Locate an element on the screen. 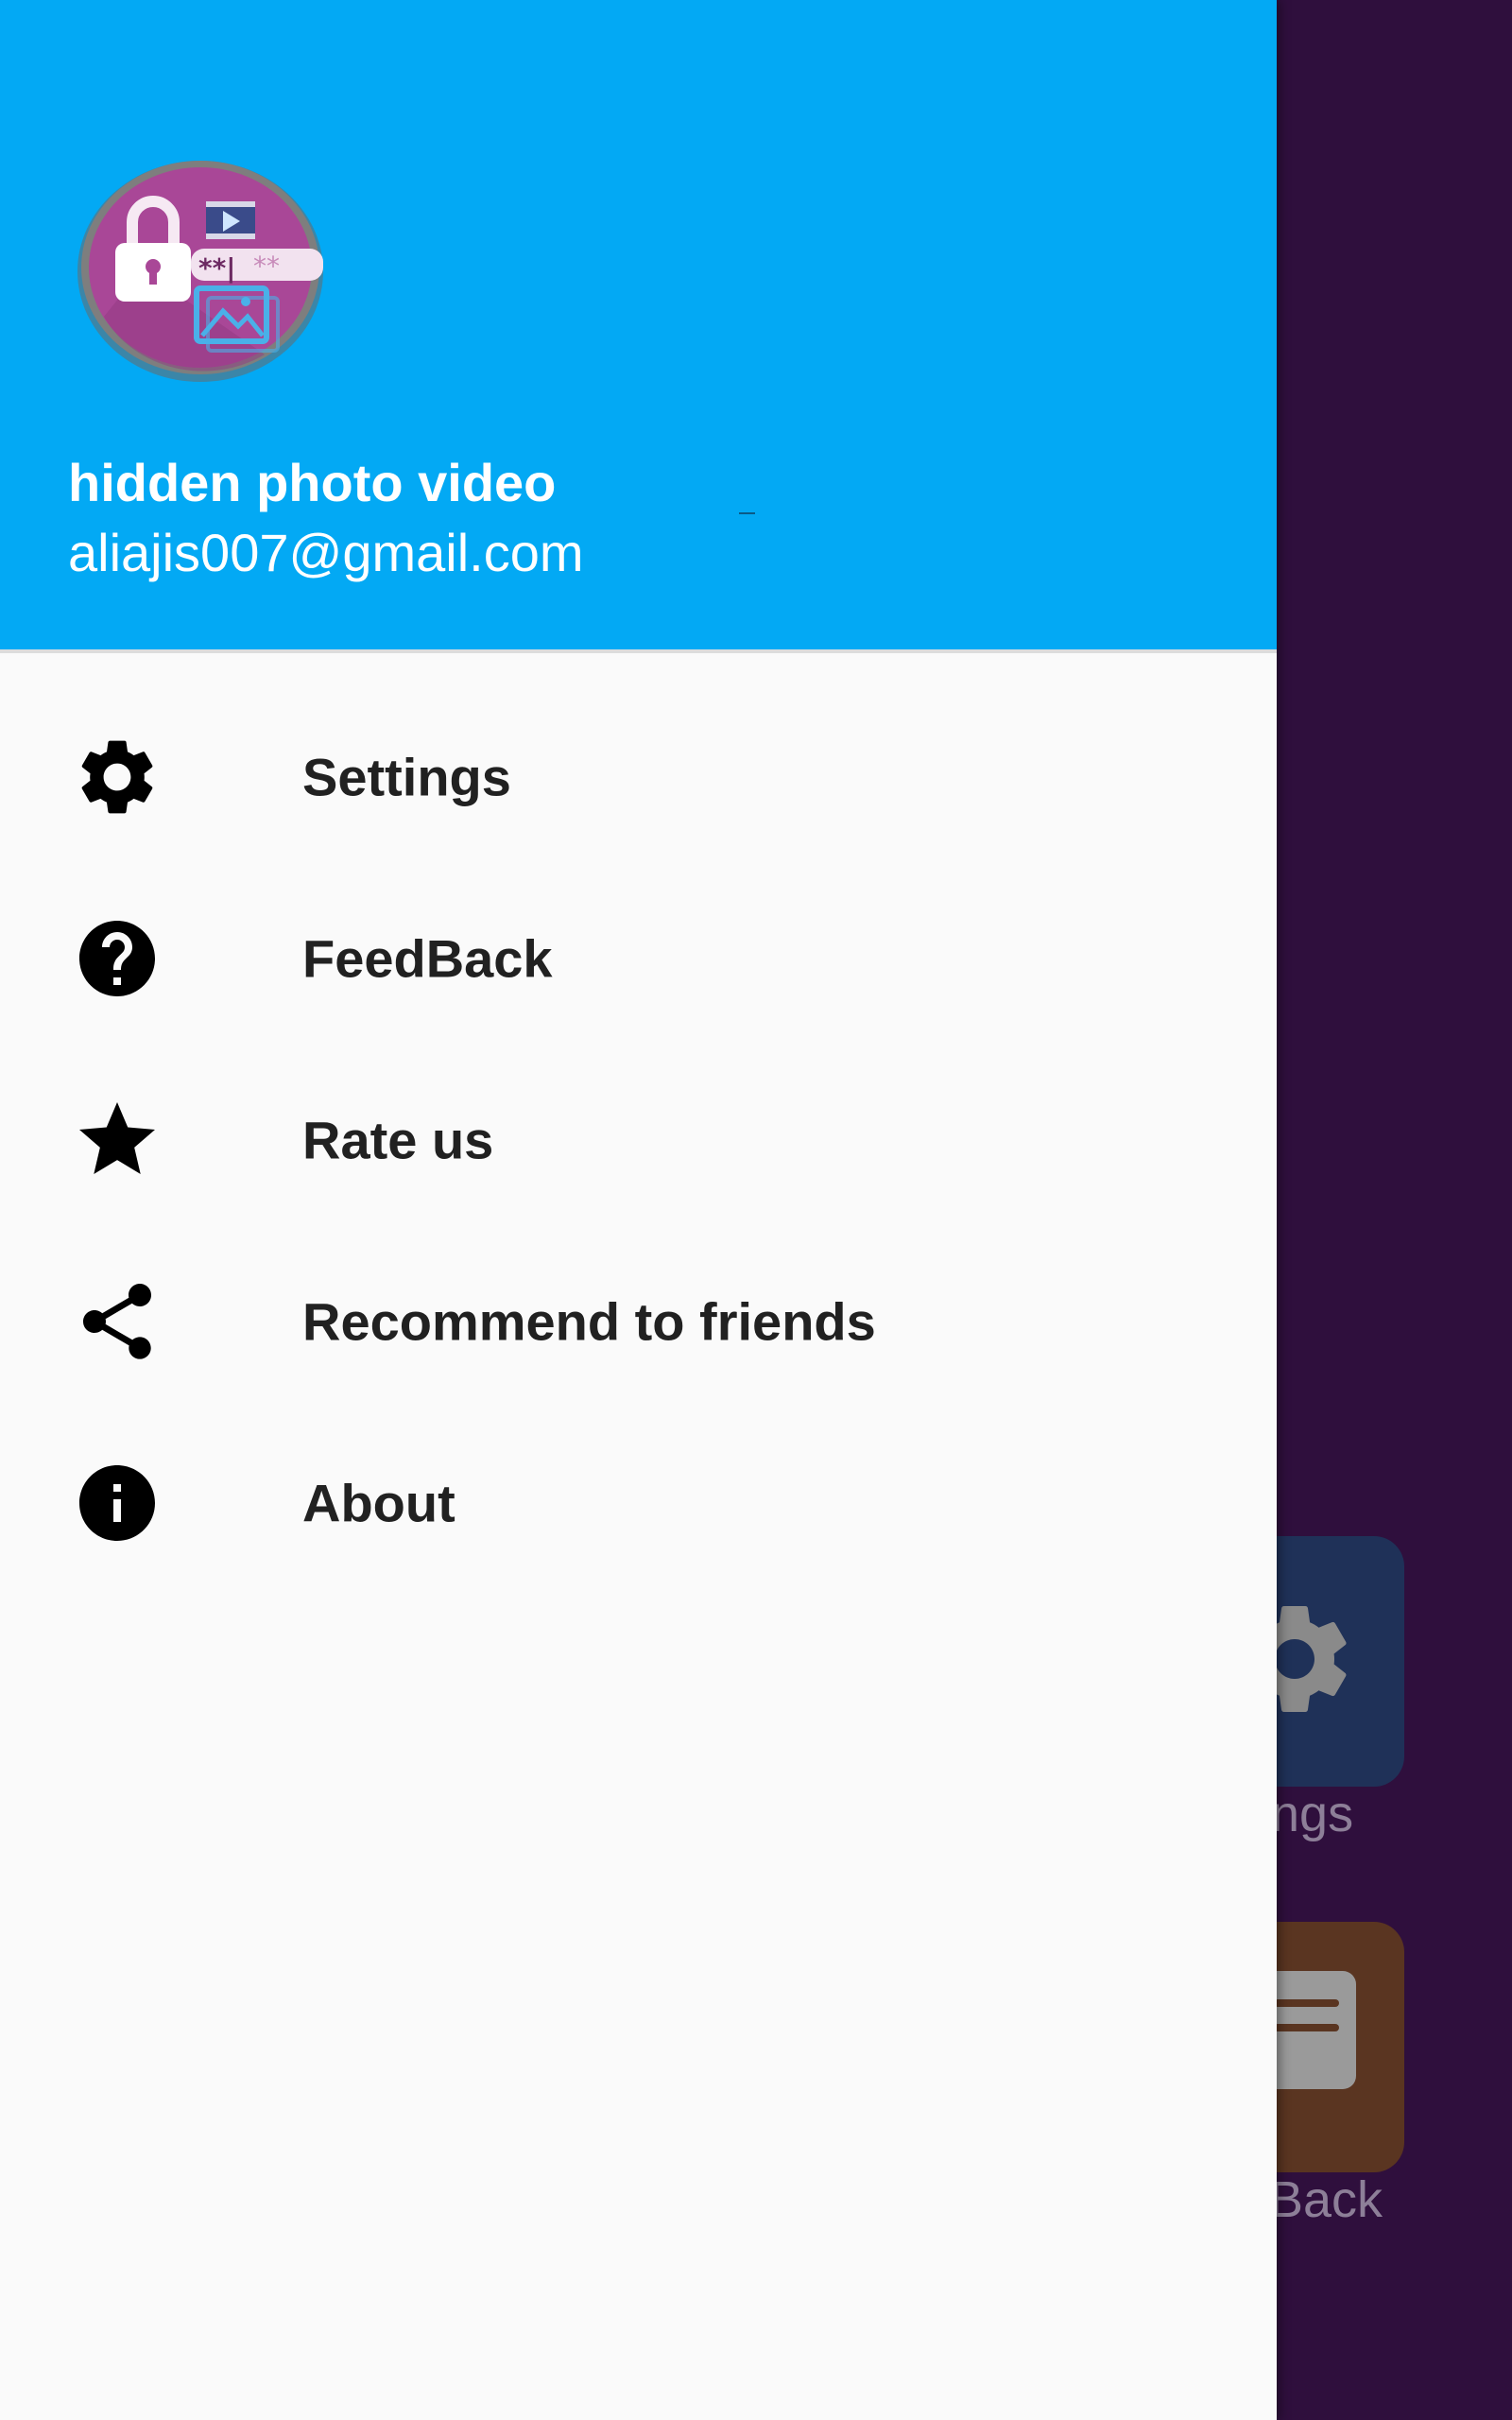 The image size is (1512, 2420). share-icon is located at coordinates (117, 1321).